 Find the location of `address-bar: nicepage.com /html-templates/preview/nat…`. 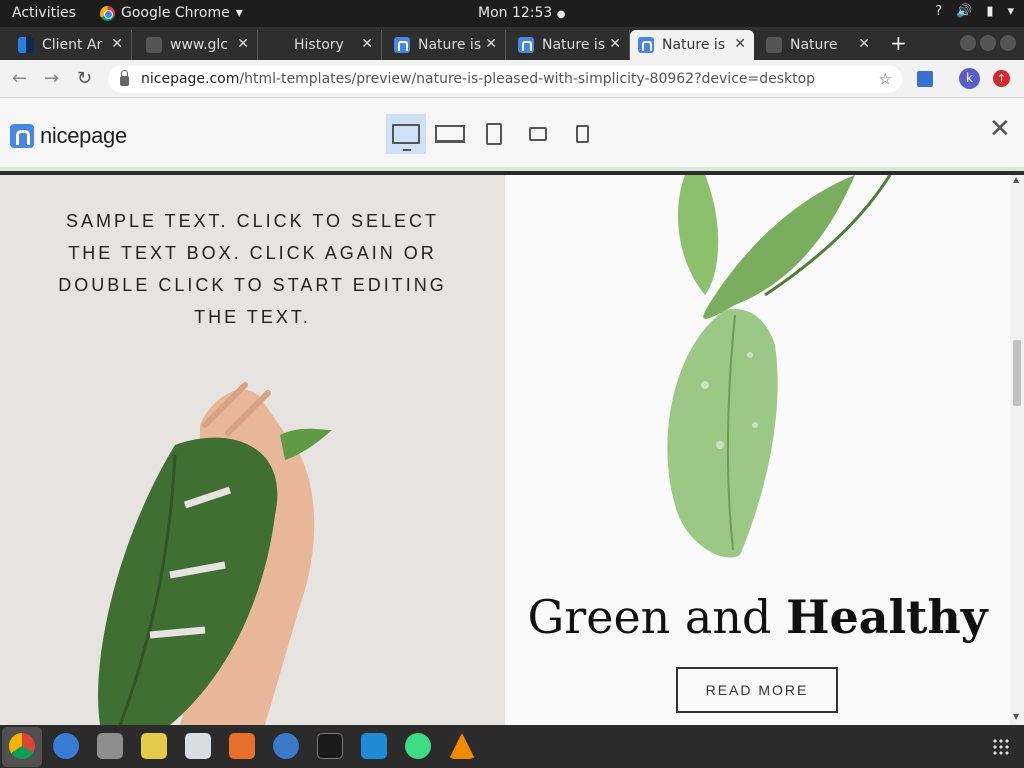

address-bar: nicepage.com /html-templates/preview/nat… is located at coordinates (505, 79).